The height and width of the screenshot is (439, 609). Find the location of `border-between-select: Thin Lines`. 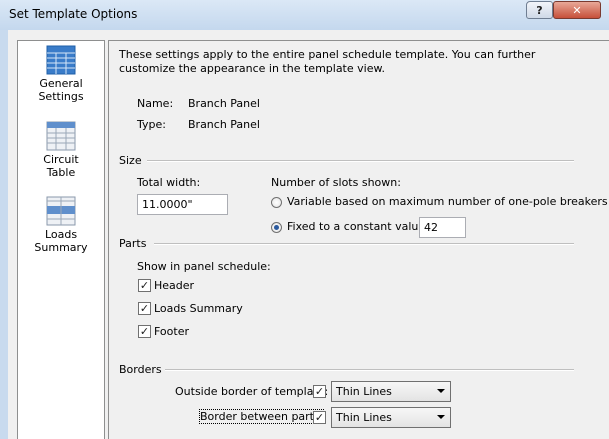

border-between-select: Thin Lines is located at coordinates (391, 417).